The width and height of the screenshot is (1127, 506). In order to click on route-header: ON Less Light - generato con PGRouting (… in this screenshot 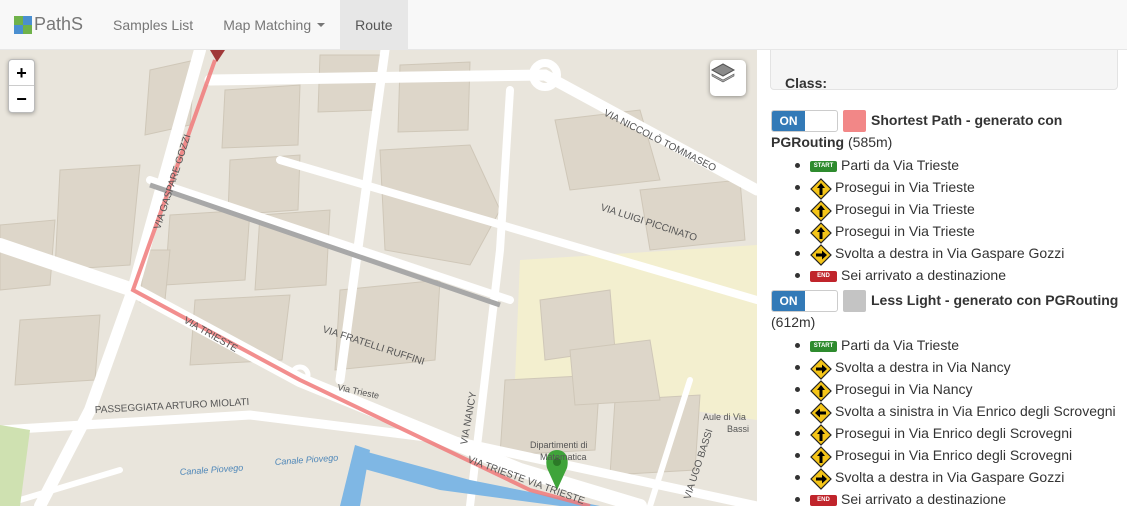, I will do `click(948, 311)`.